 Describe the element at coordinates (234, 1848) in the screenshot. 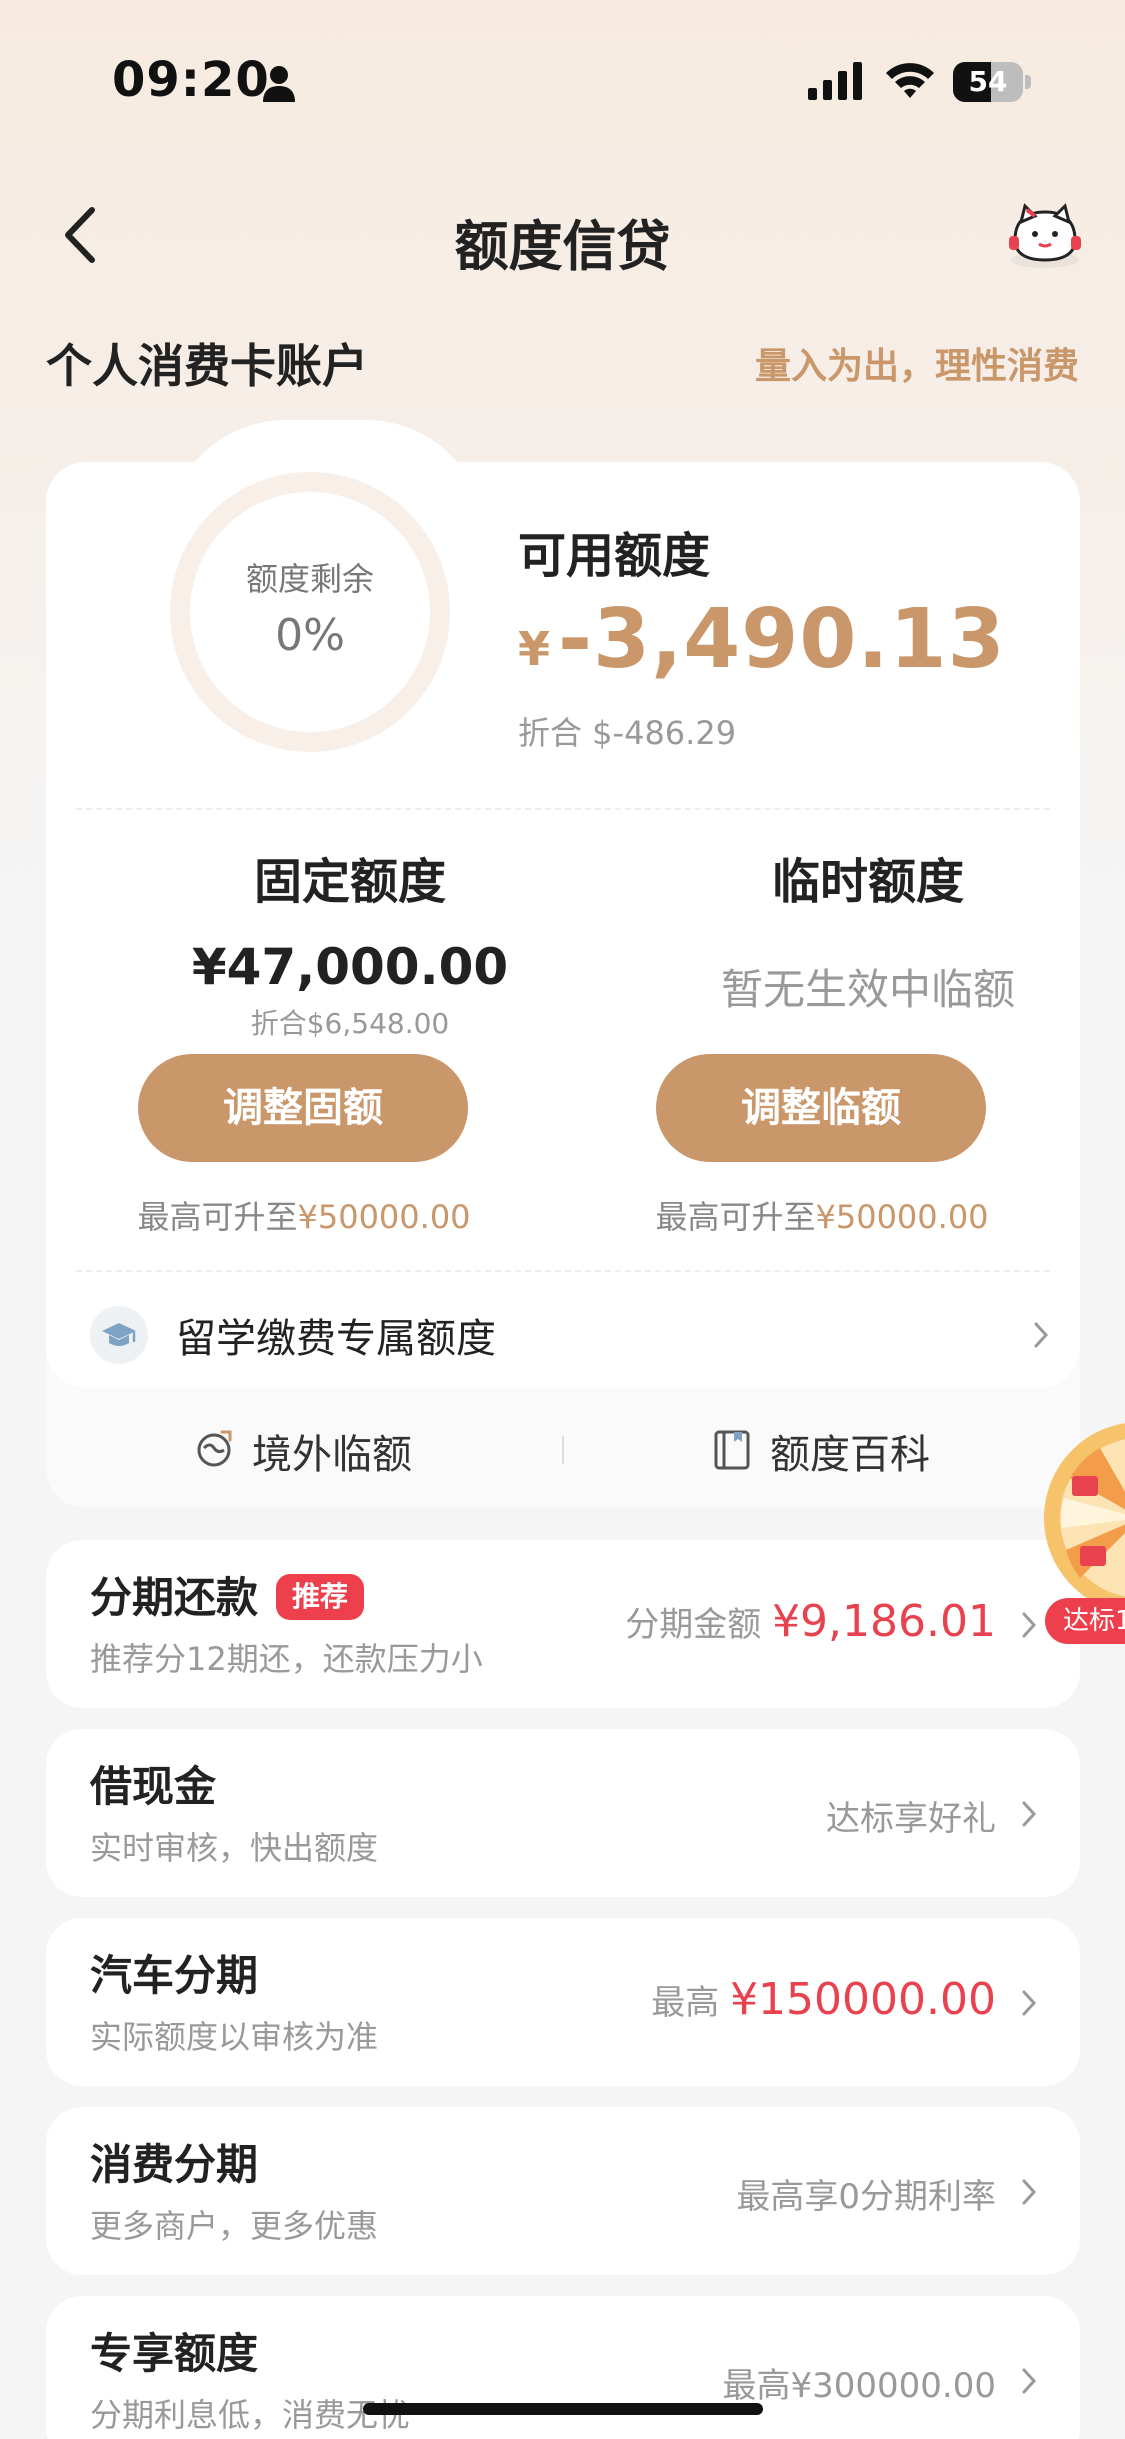

I see `row-subtitle: 实时审核，快出额度` at that location.